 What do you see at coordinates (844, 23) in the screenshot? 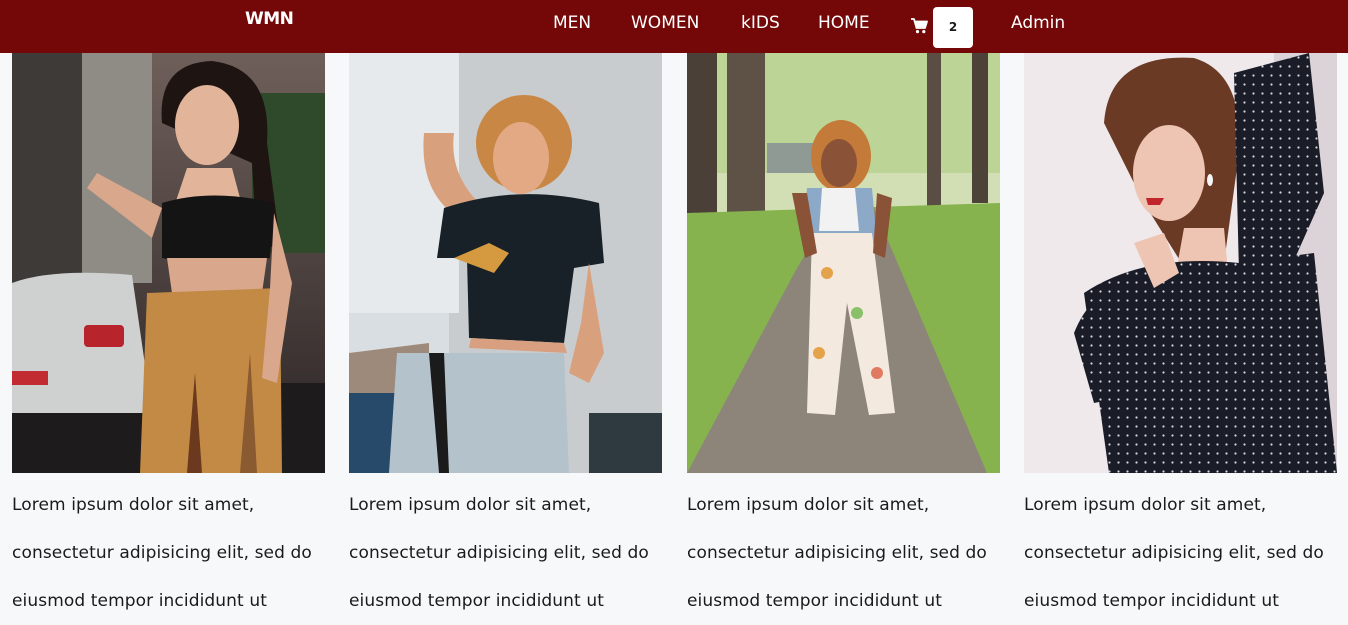
I see `nav-link-home: HOME` at bounding box center [844, 23].